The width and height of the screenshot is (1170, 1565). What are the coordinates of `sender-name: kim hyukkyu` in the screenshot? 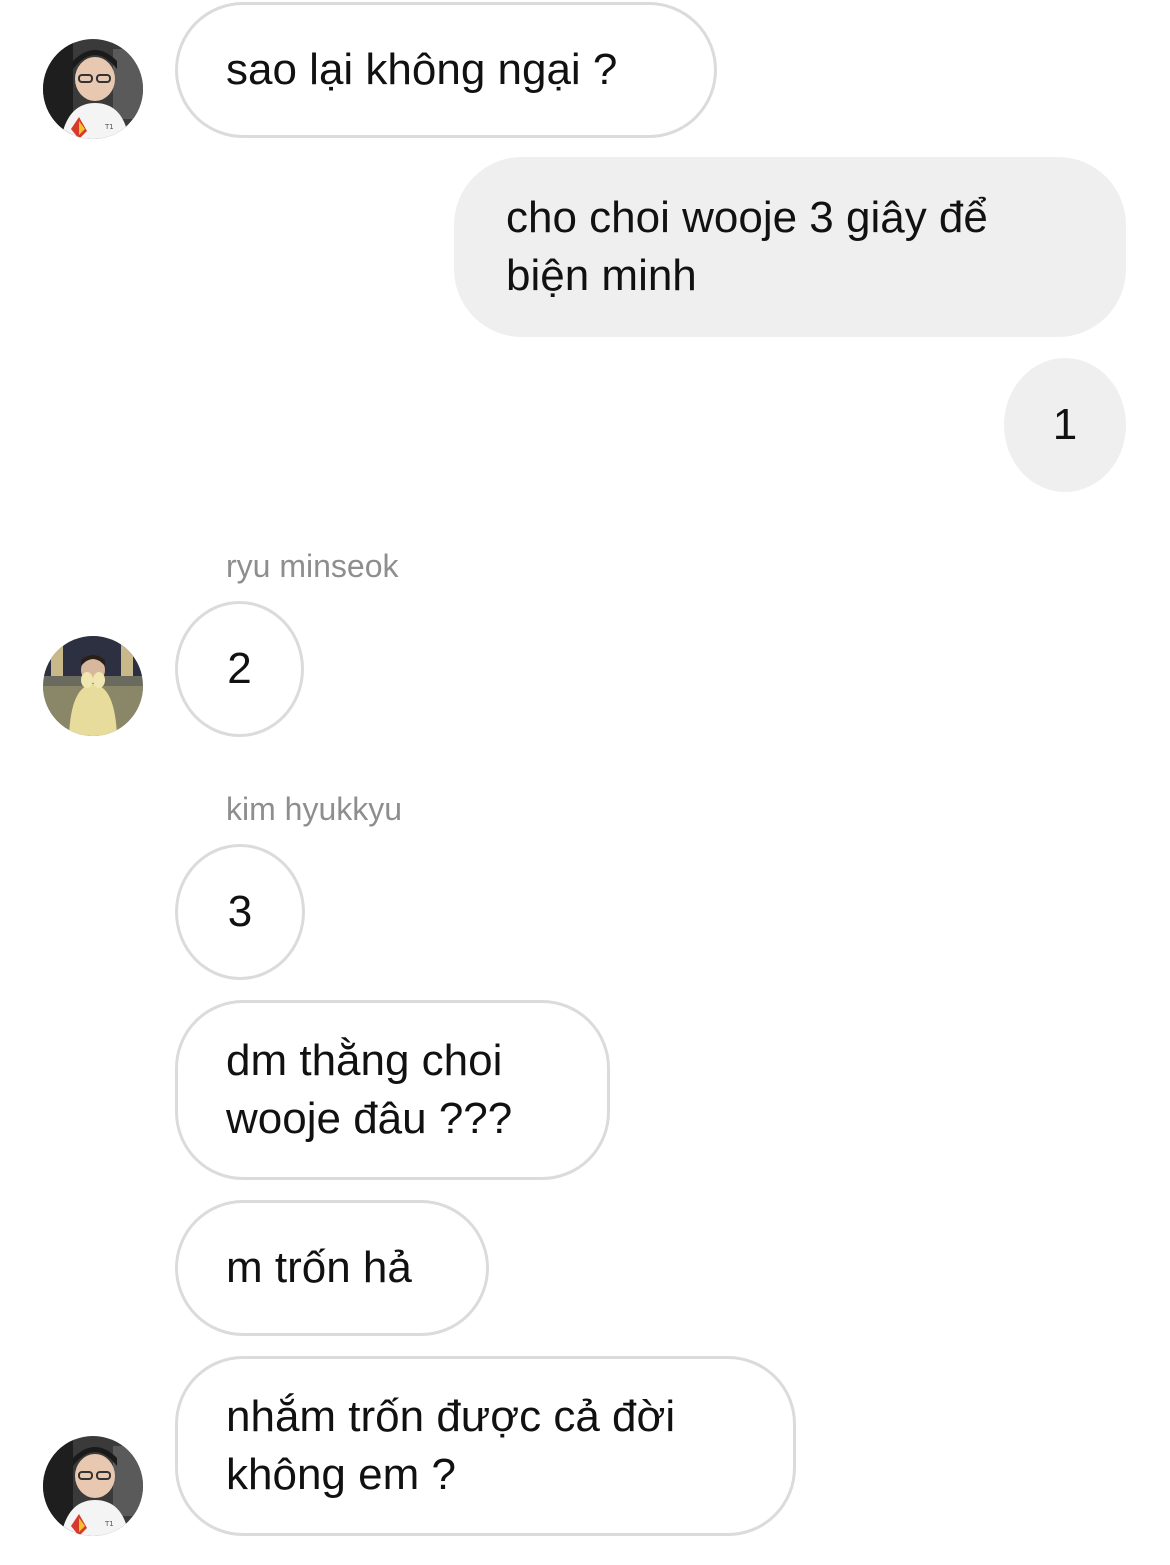 It's located at (314, 809).